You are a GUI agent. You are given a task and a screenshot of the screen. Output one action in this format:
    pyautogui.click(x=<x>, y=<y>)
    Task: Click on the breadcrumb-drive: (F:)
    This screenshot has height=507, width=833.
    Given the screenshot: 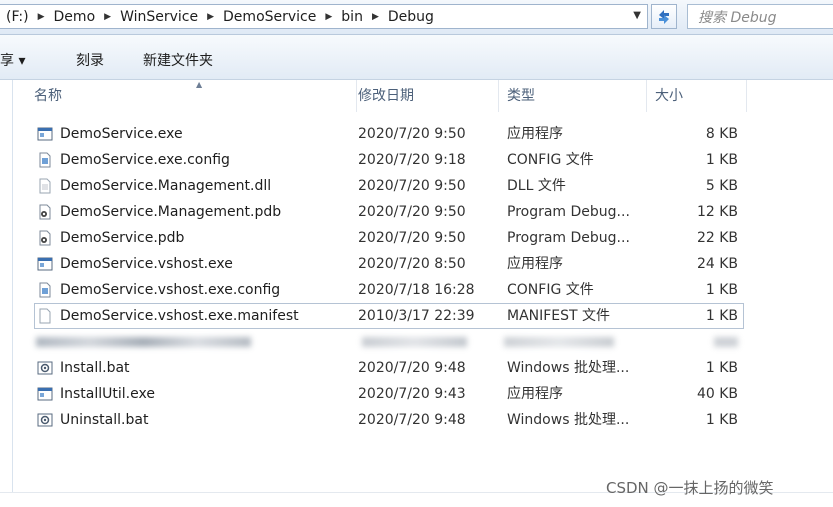 What is the action you would take?
    pyautogui.click(x=16, y=17)
    